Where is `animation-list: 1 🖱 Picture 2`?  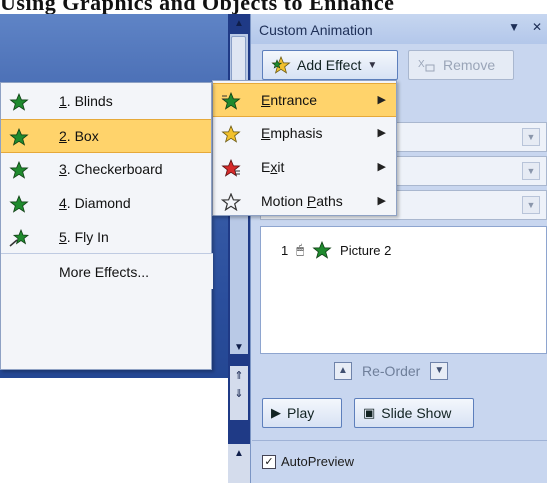 animation-list: 1 🖱 Picture 2 is located at coordinates (403, 290).